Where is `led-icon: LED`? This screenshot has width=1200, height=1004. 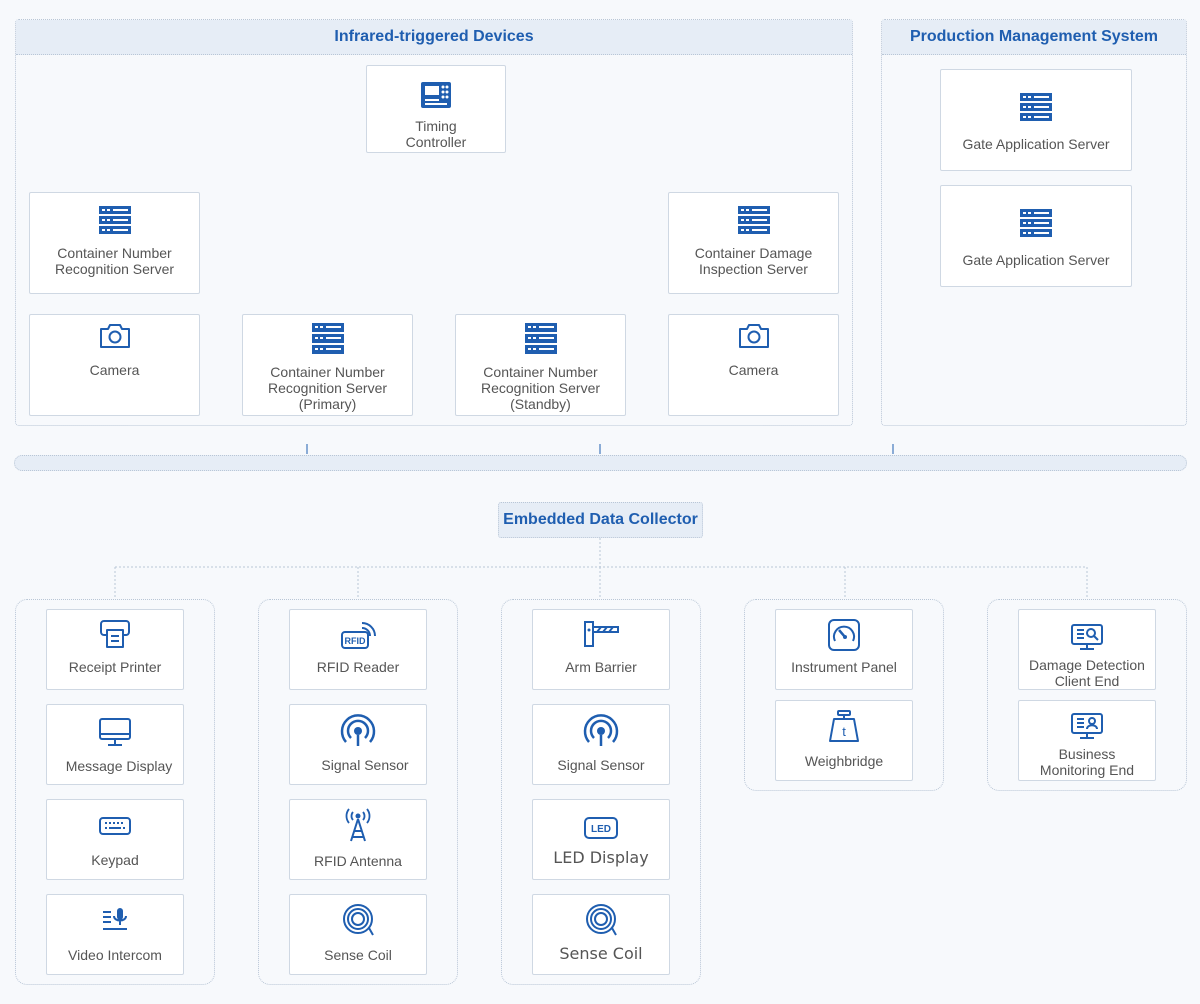
led-icon: LED is located at coordinates (601, 828).